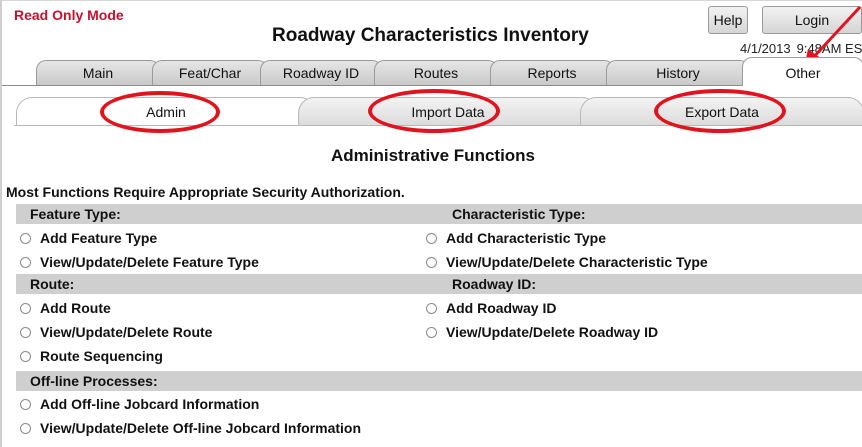 This screenshot has height=447, width=862. I want to click on app-title: Roadway Characteristics Inventory, so click(430, 35).